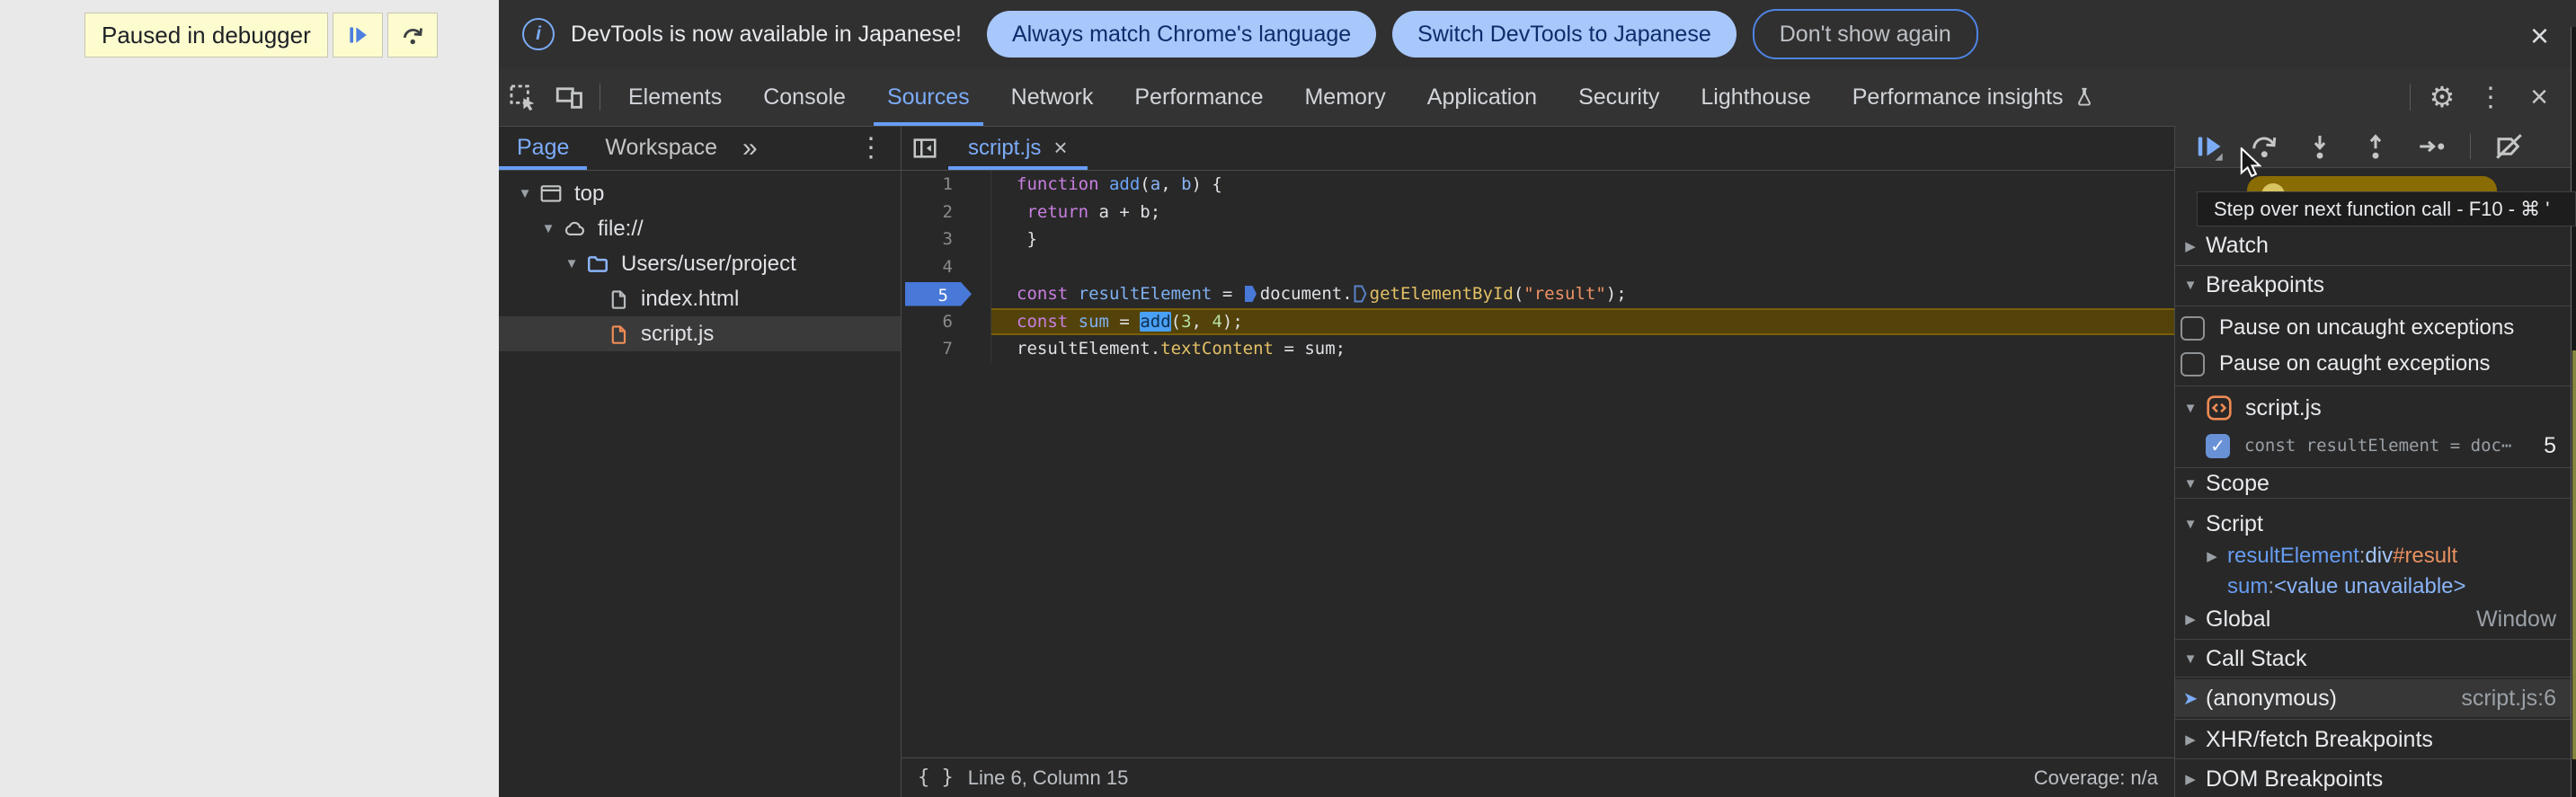  Describe the element at coordinates (2375, 245) in the screenshot. I see `section-watch: ▶ Watch` at that location.